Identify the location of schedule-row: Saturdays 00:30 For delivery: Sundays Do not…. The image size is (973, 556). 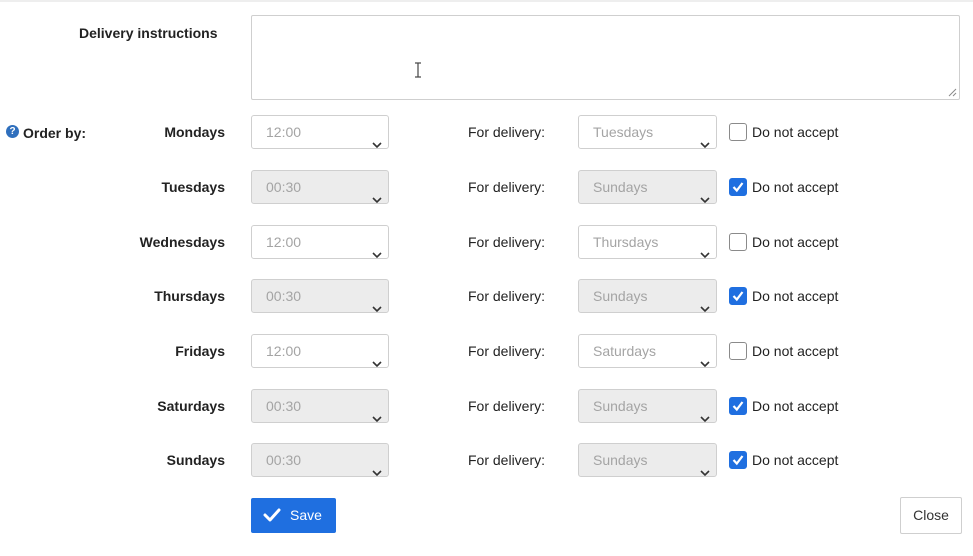
(486, 407).